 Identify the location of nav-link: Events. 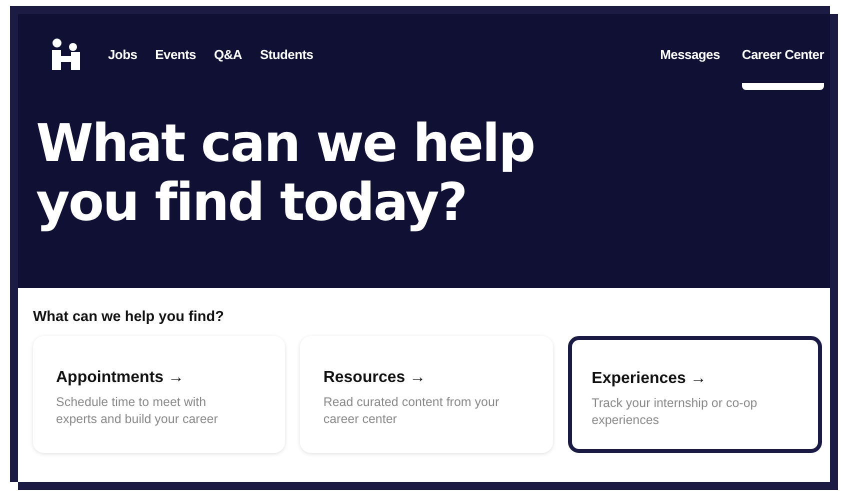
(175, 68).